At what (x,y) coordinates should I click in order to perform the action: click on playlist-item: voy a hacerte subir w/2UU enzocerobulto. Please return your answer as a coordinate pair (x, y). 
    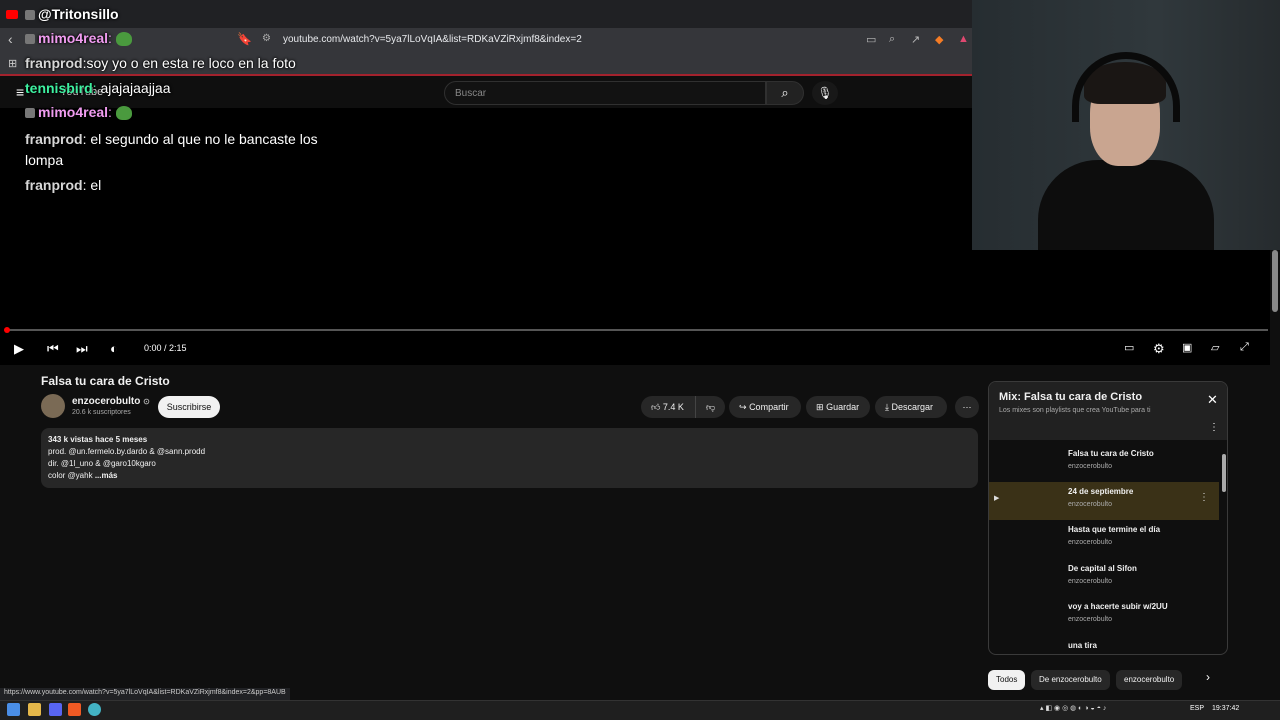
    Looking at the image, I should click on (1104, 616).